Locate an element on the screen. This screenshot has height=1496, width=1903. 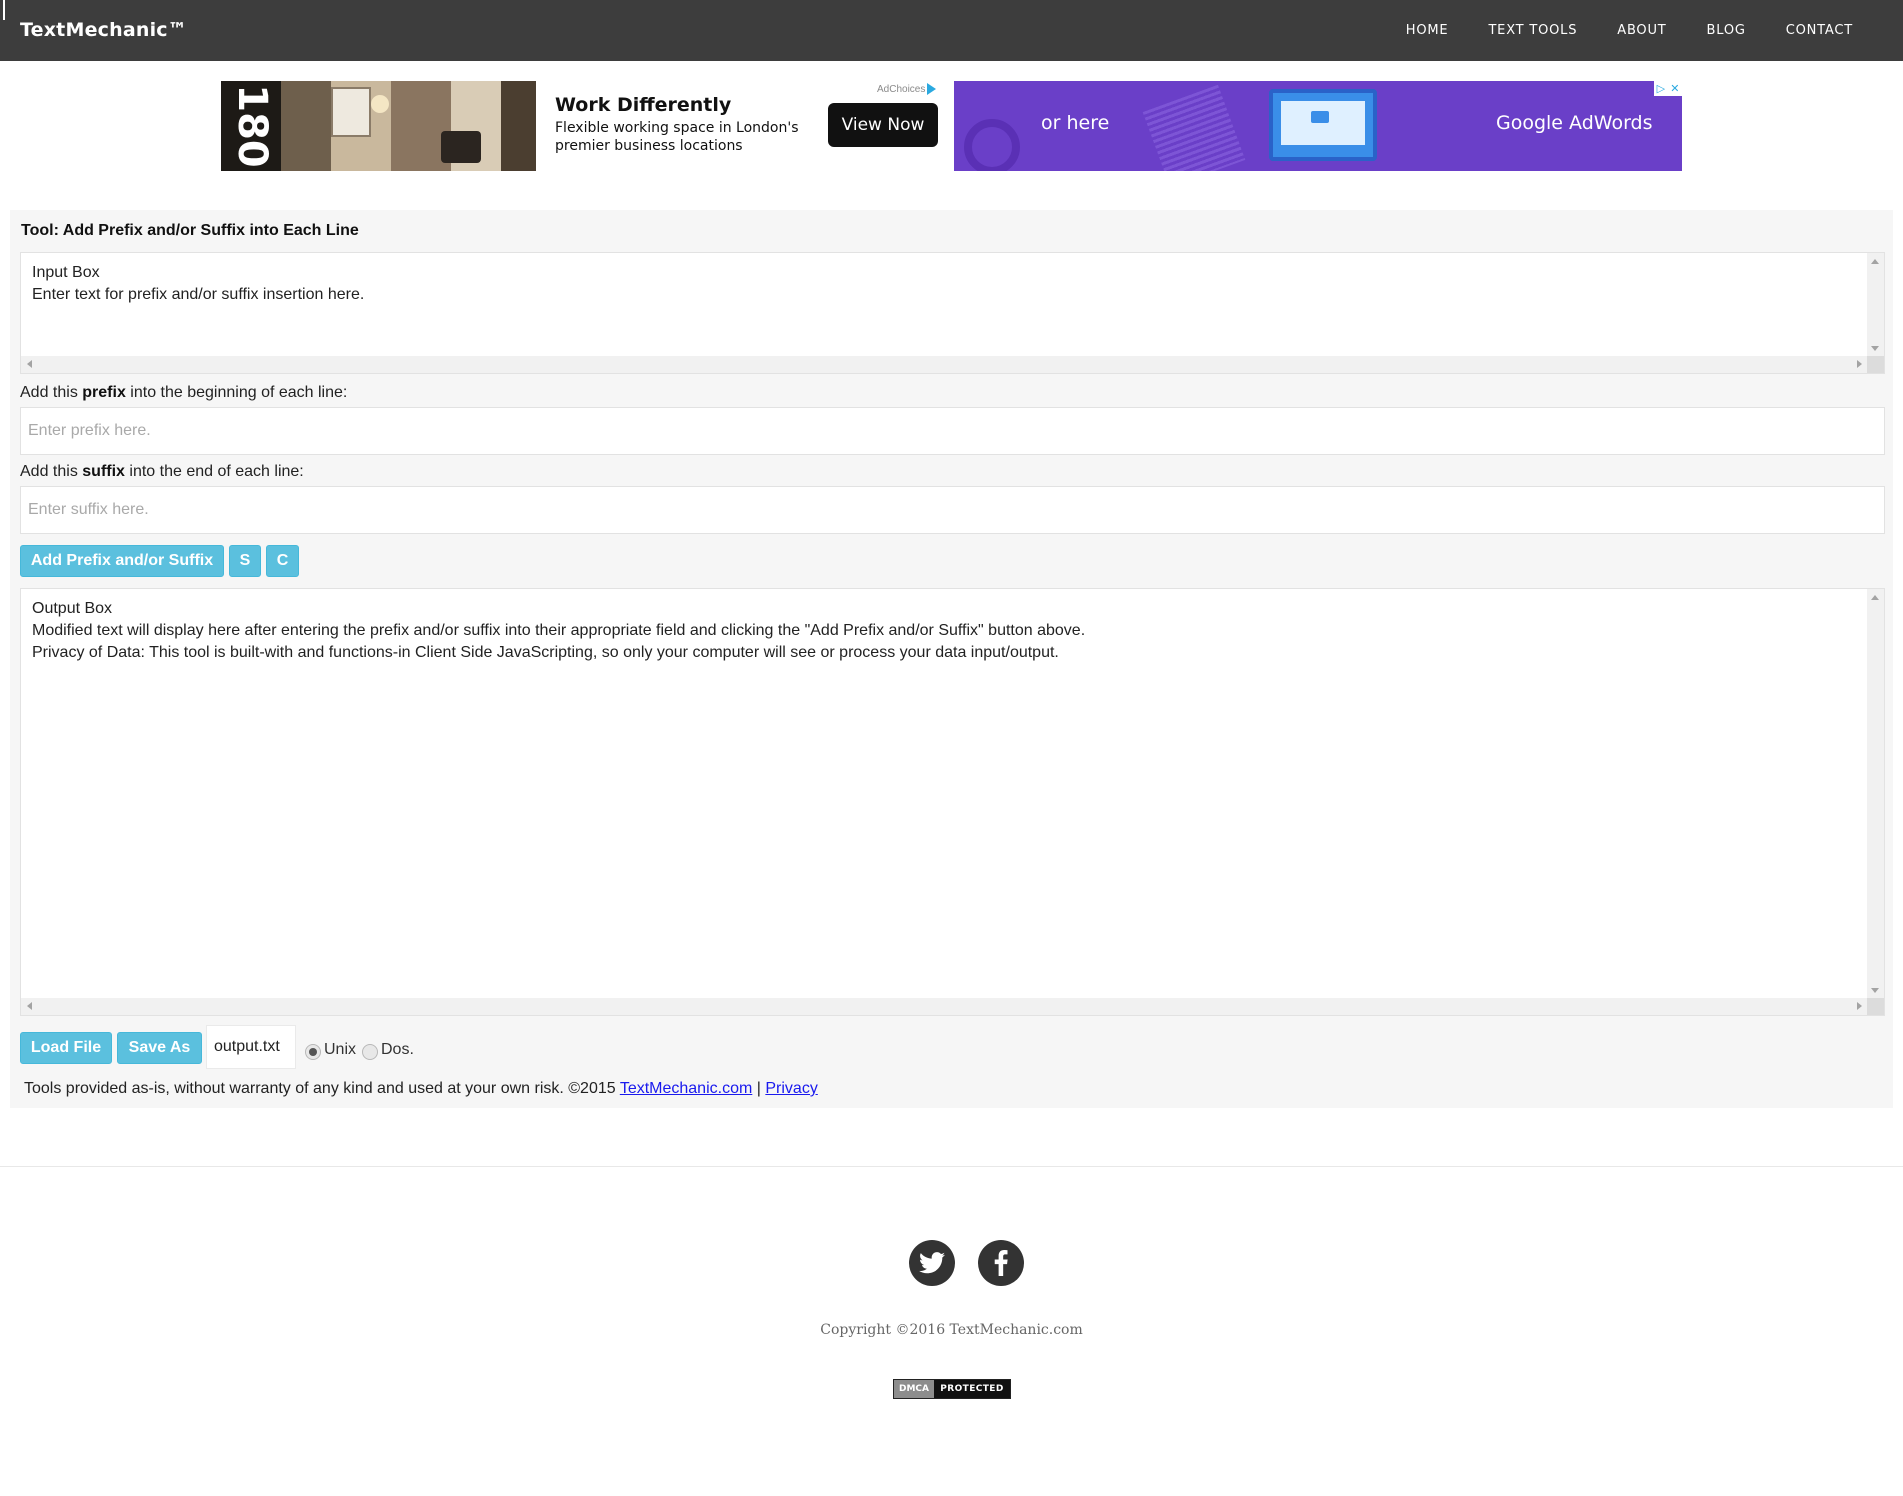
nav-links: HOME TEXT TOOLS ABOUT BLOG CONTACT is located at coordinates (1629, 30).